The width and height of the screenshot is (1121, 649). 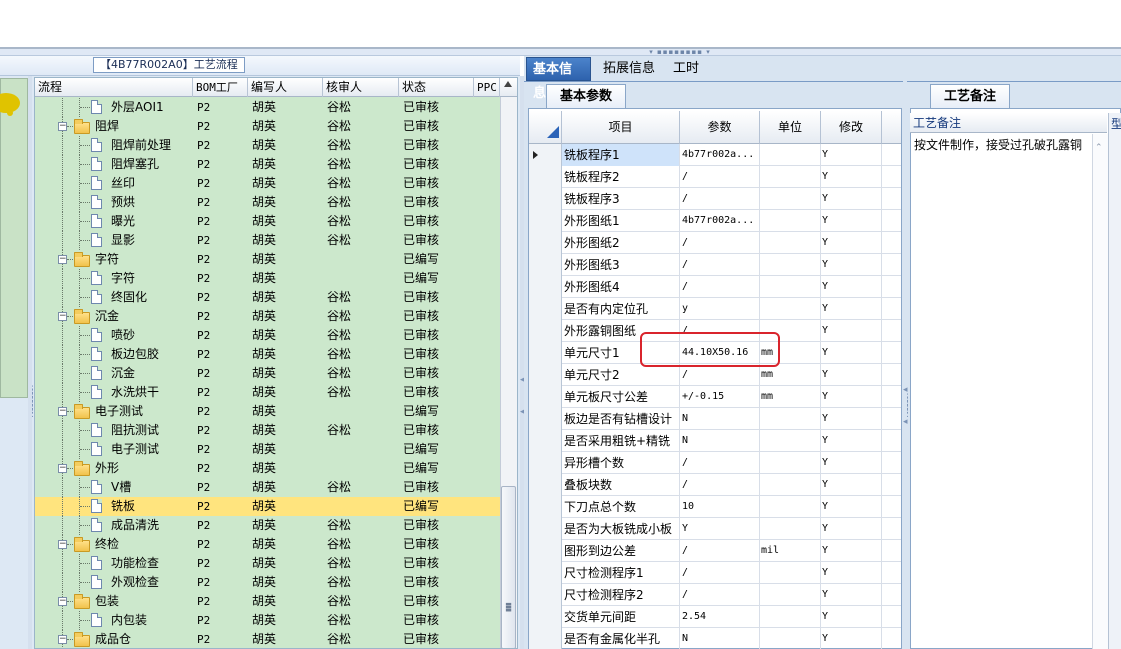 What do you see at coordinates (267, 601) in the screenshot?
I see `tree-group-row: − 包装 P2 胡英 谷松 已审核` at bounding box center [267, 601].